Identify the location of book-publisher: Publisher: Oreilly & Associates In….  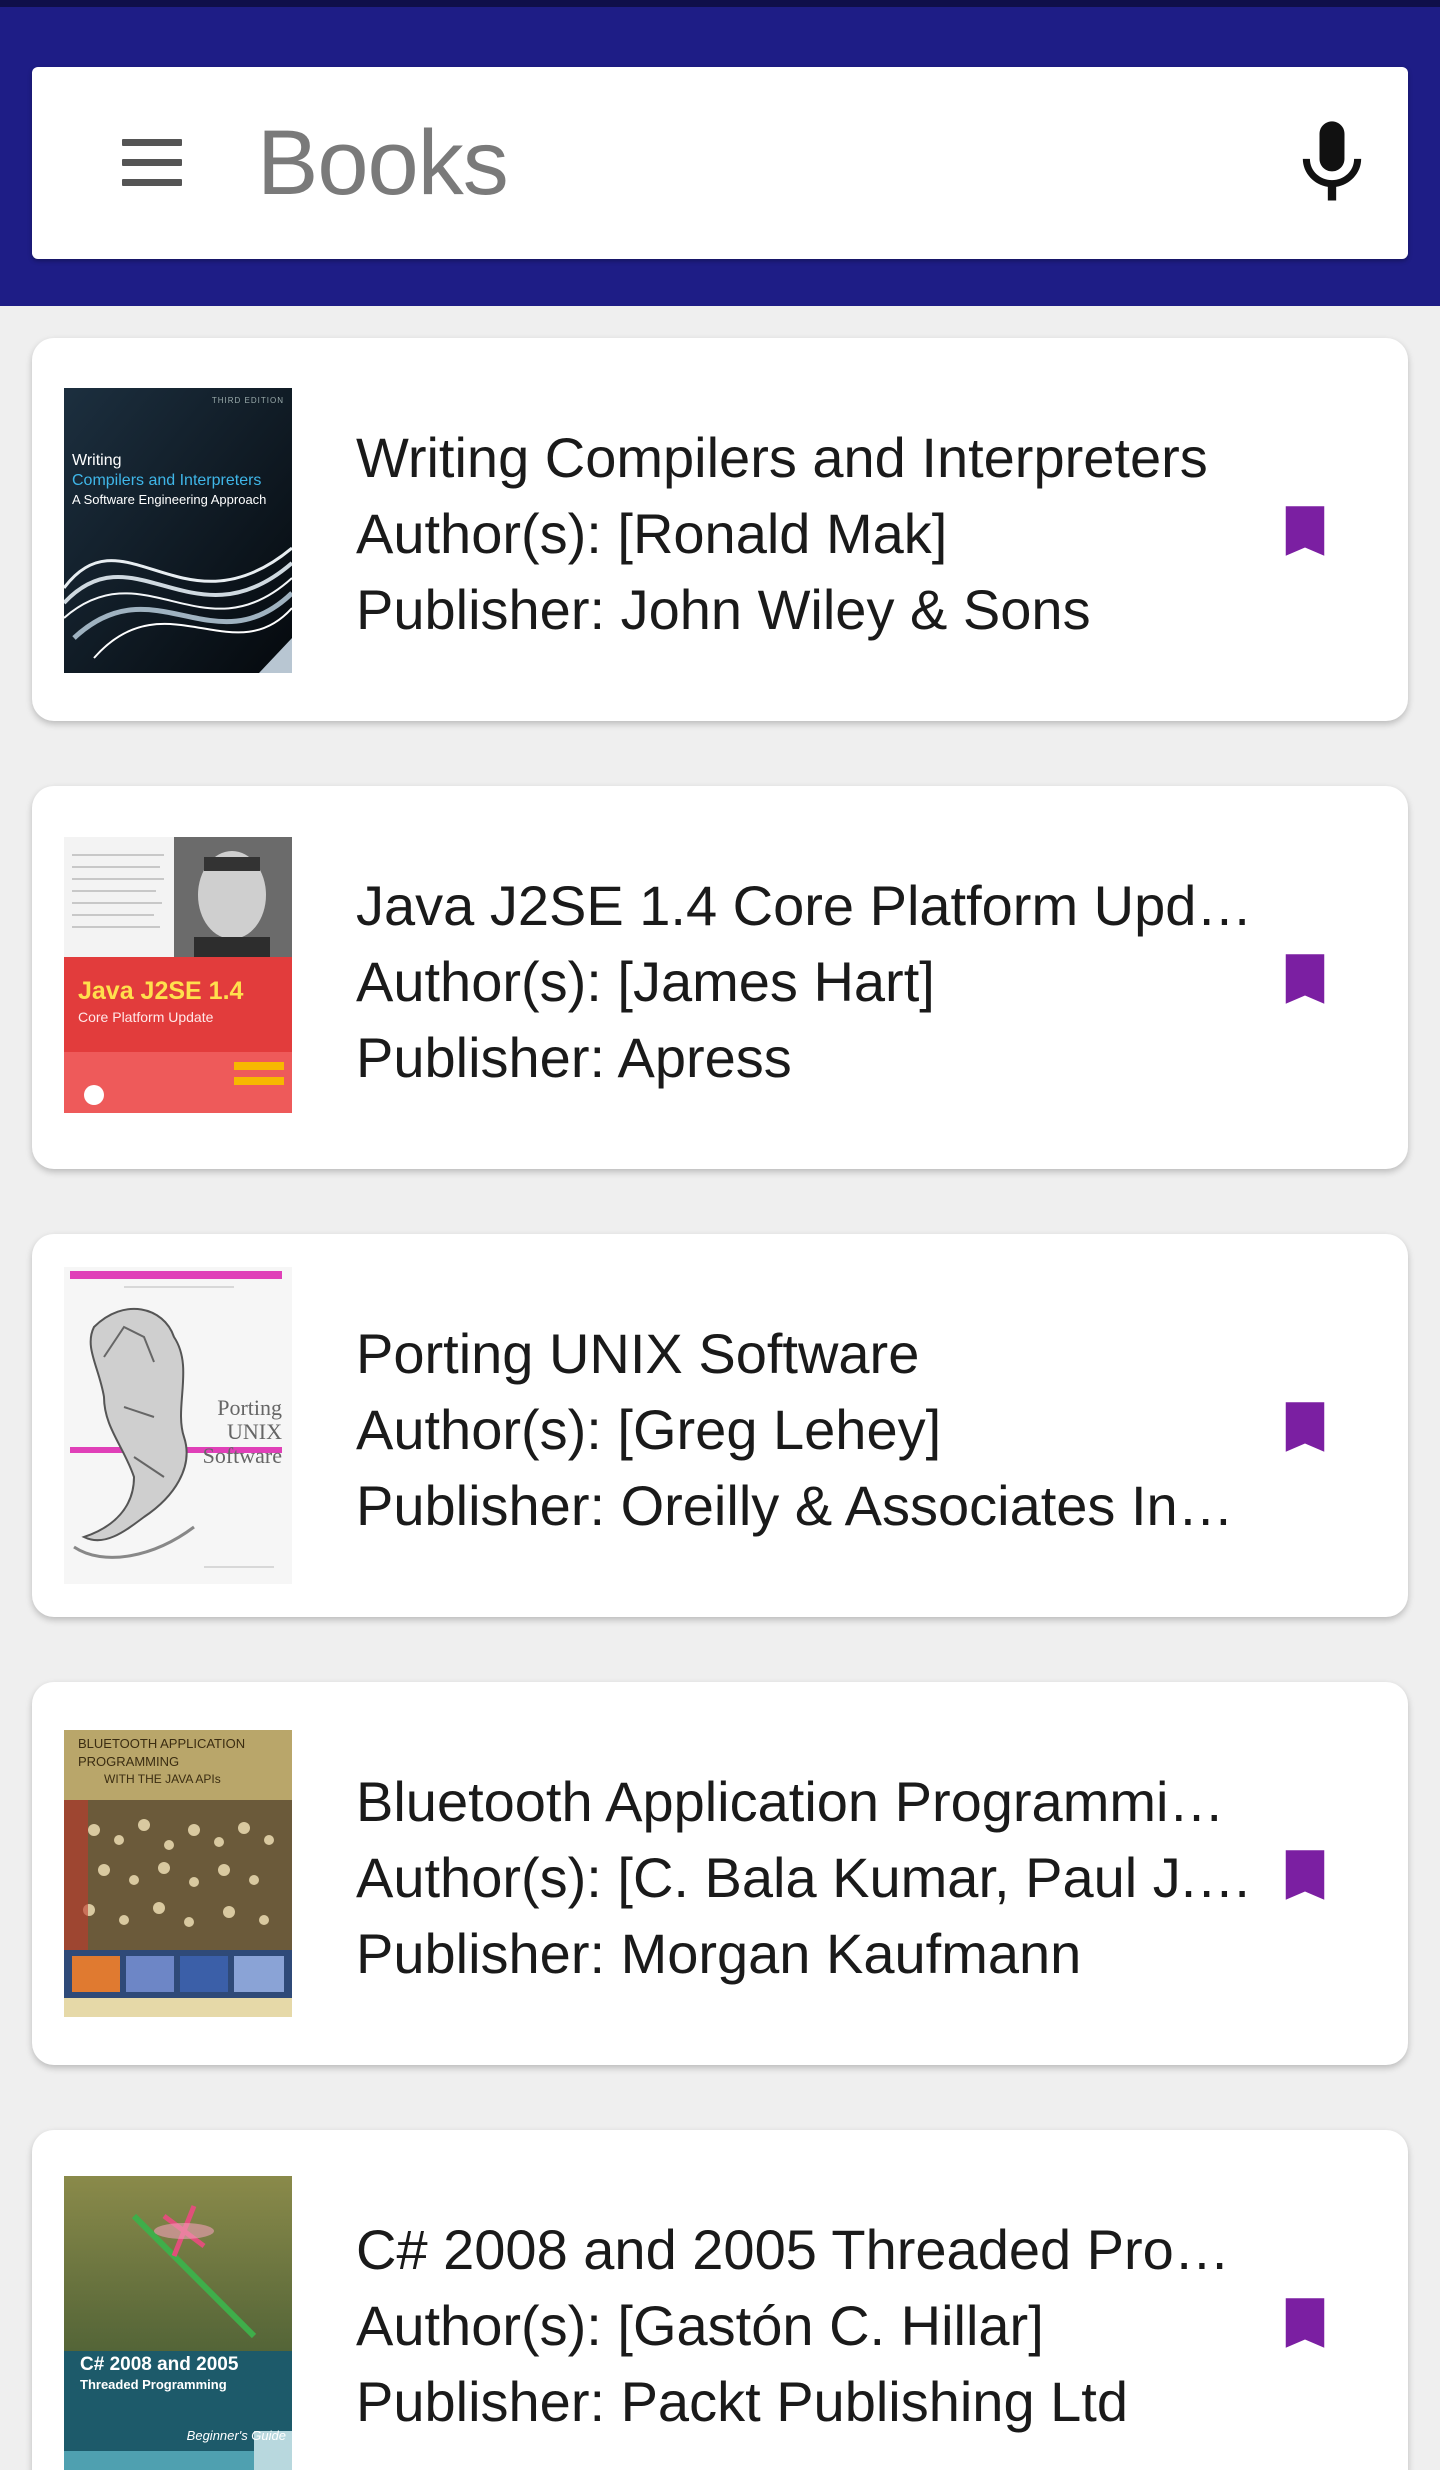
(795, 1505).